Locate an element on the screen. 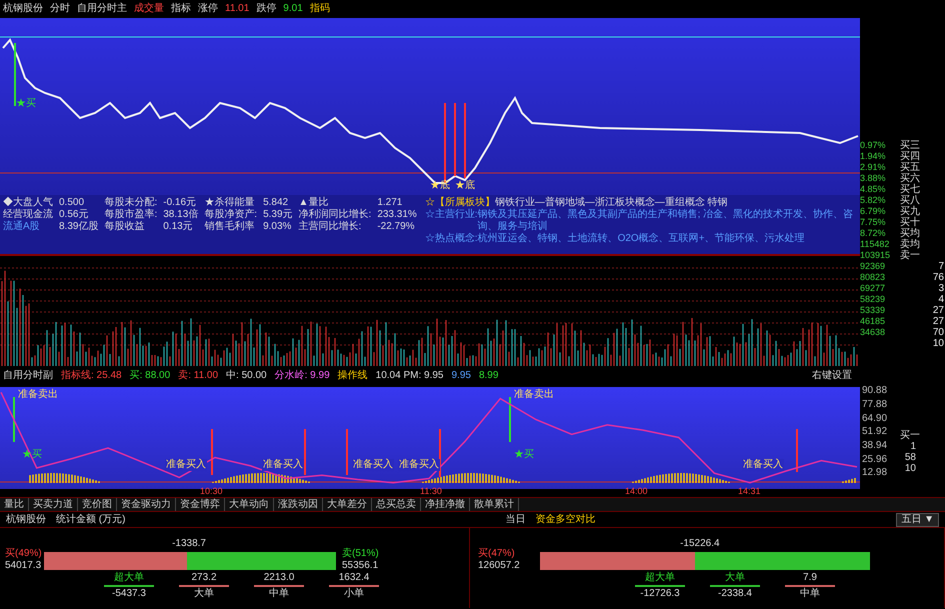 The height and width of the screenshot is (609, 945). order-count: 1 is located at coordinates (912, 446).